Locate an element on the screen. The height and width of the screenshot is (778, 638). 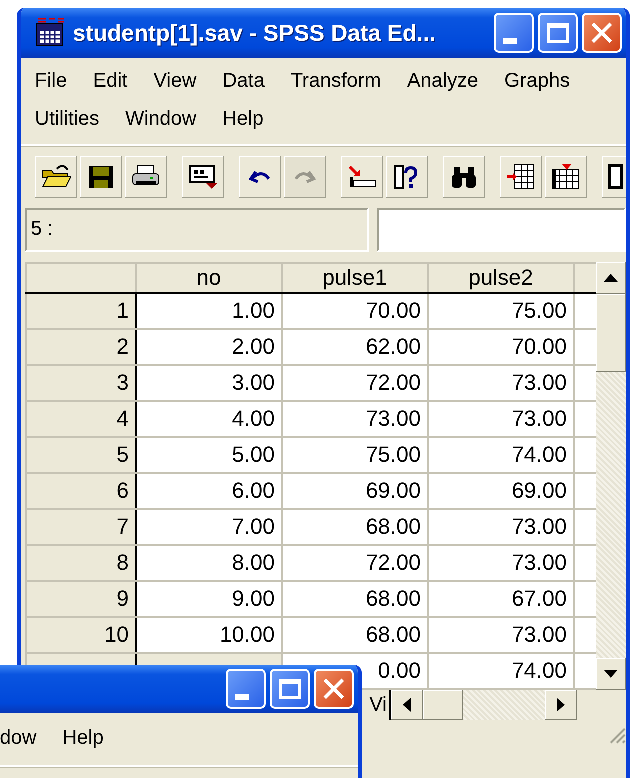
spreadsheet-icon is located at coordinates (50, 33).